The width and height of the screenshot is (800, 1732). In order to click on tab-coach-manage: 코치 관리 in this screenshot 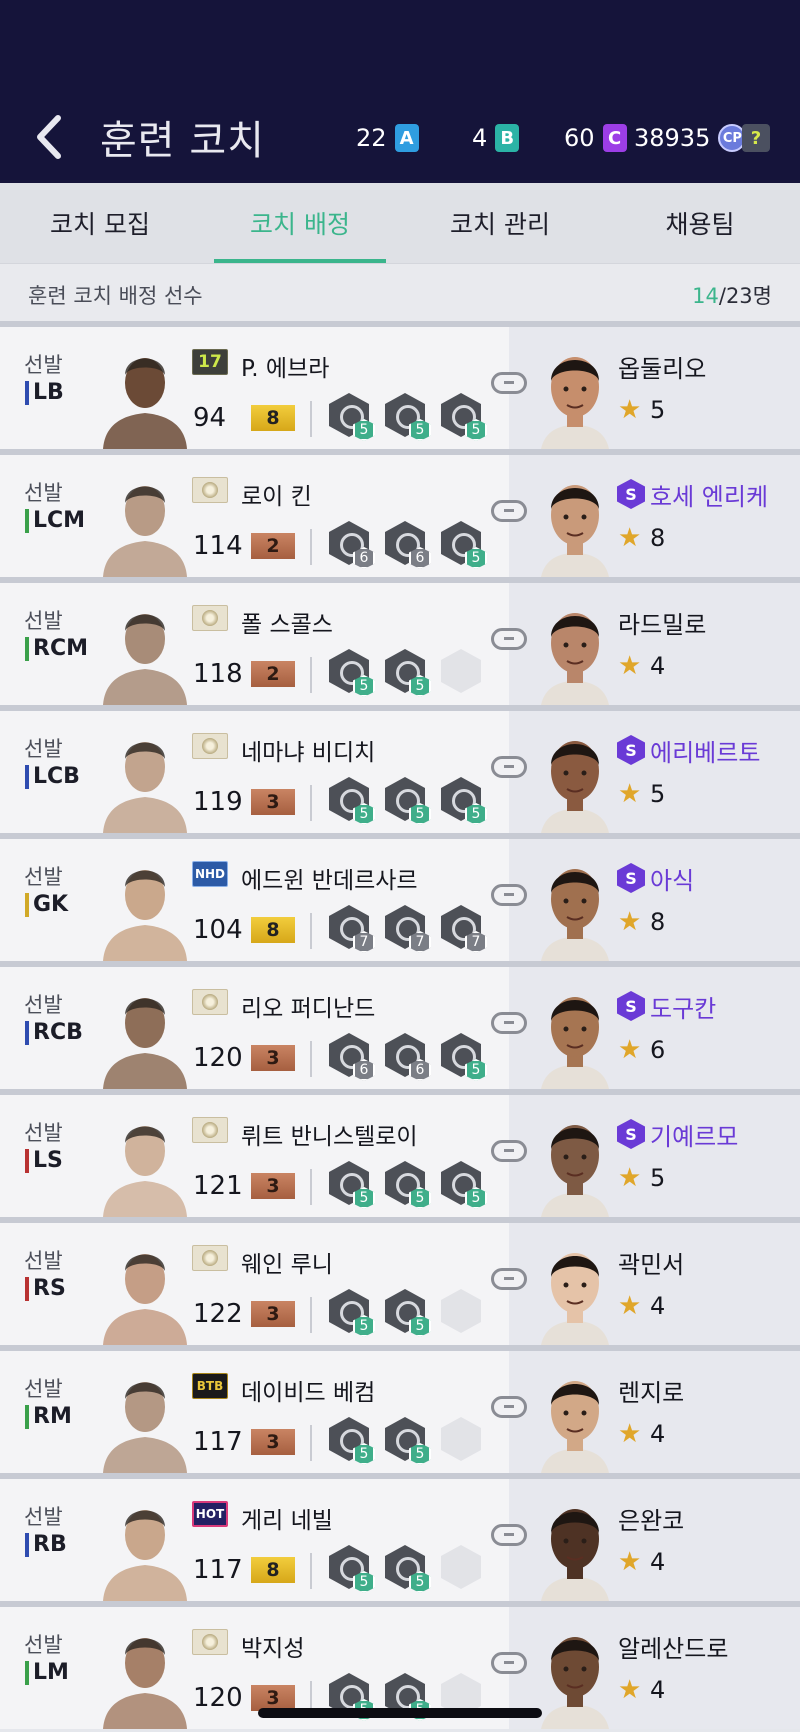, I will do `click(500, 223)`.